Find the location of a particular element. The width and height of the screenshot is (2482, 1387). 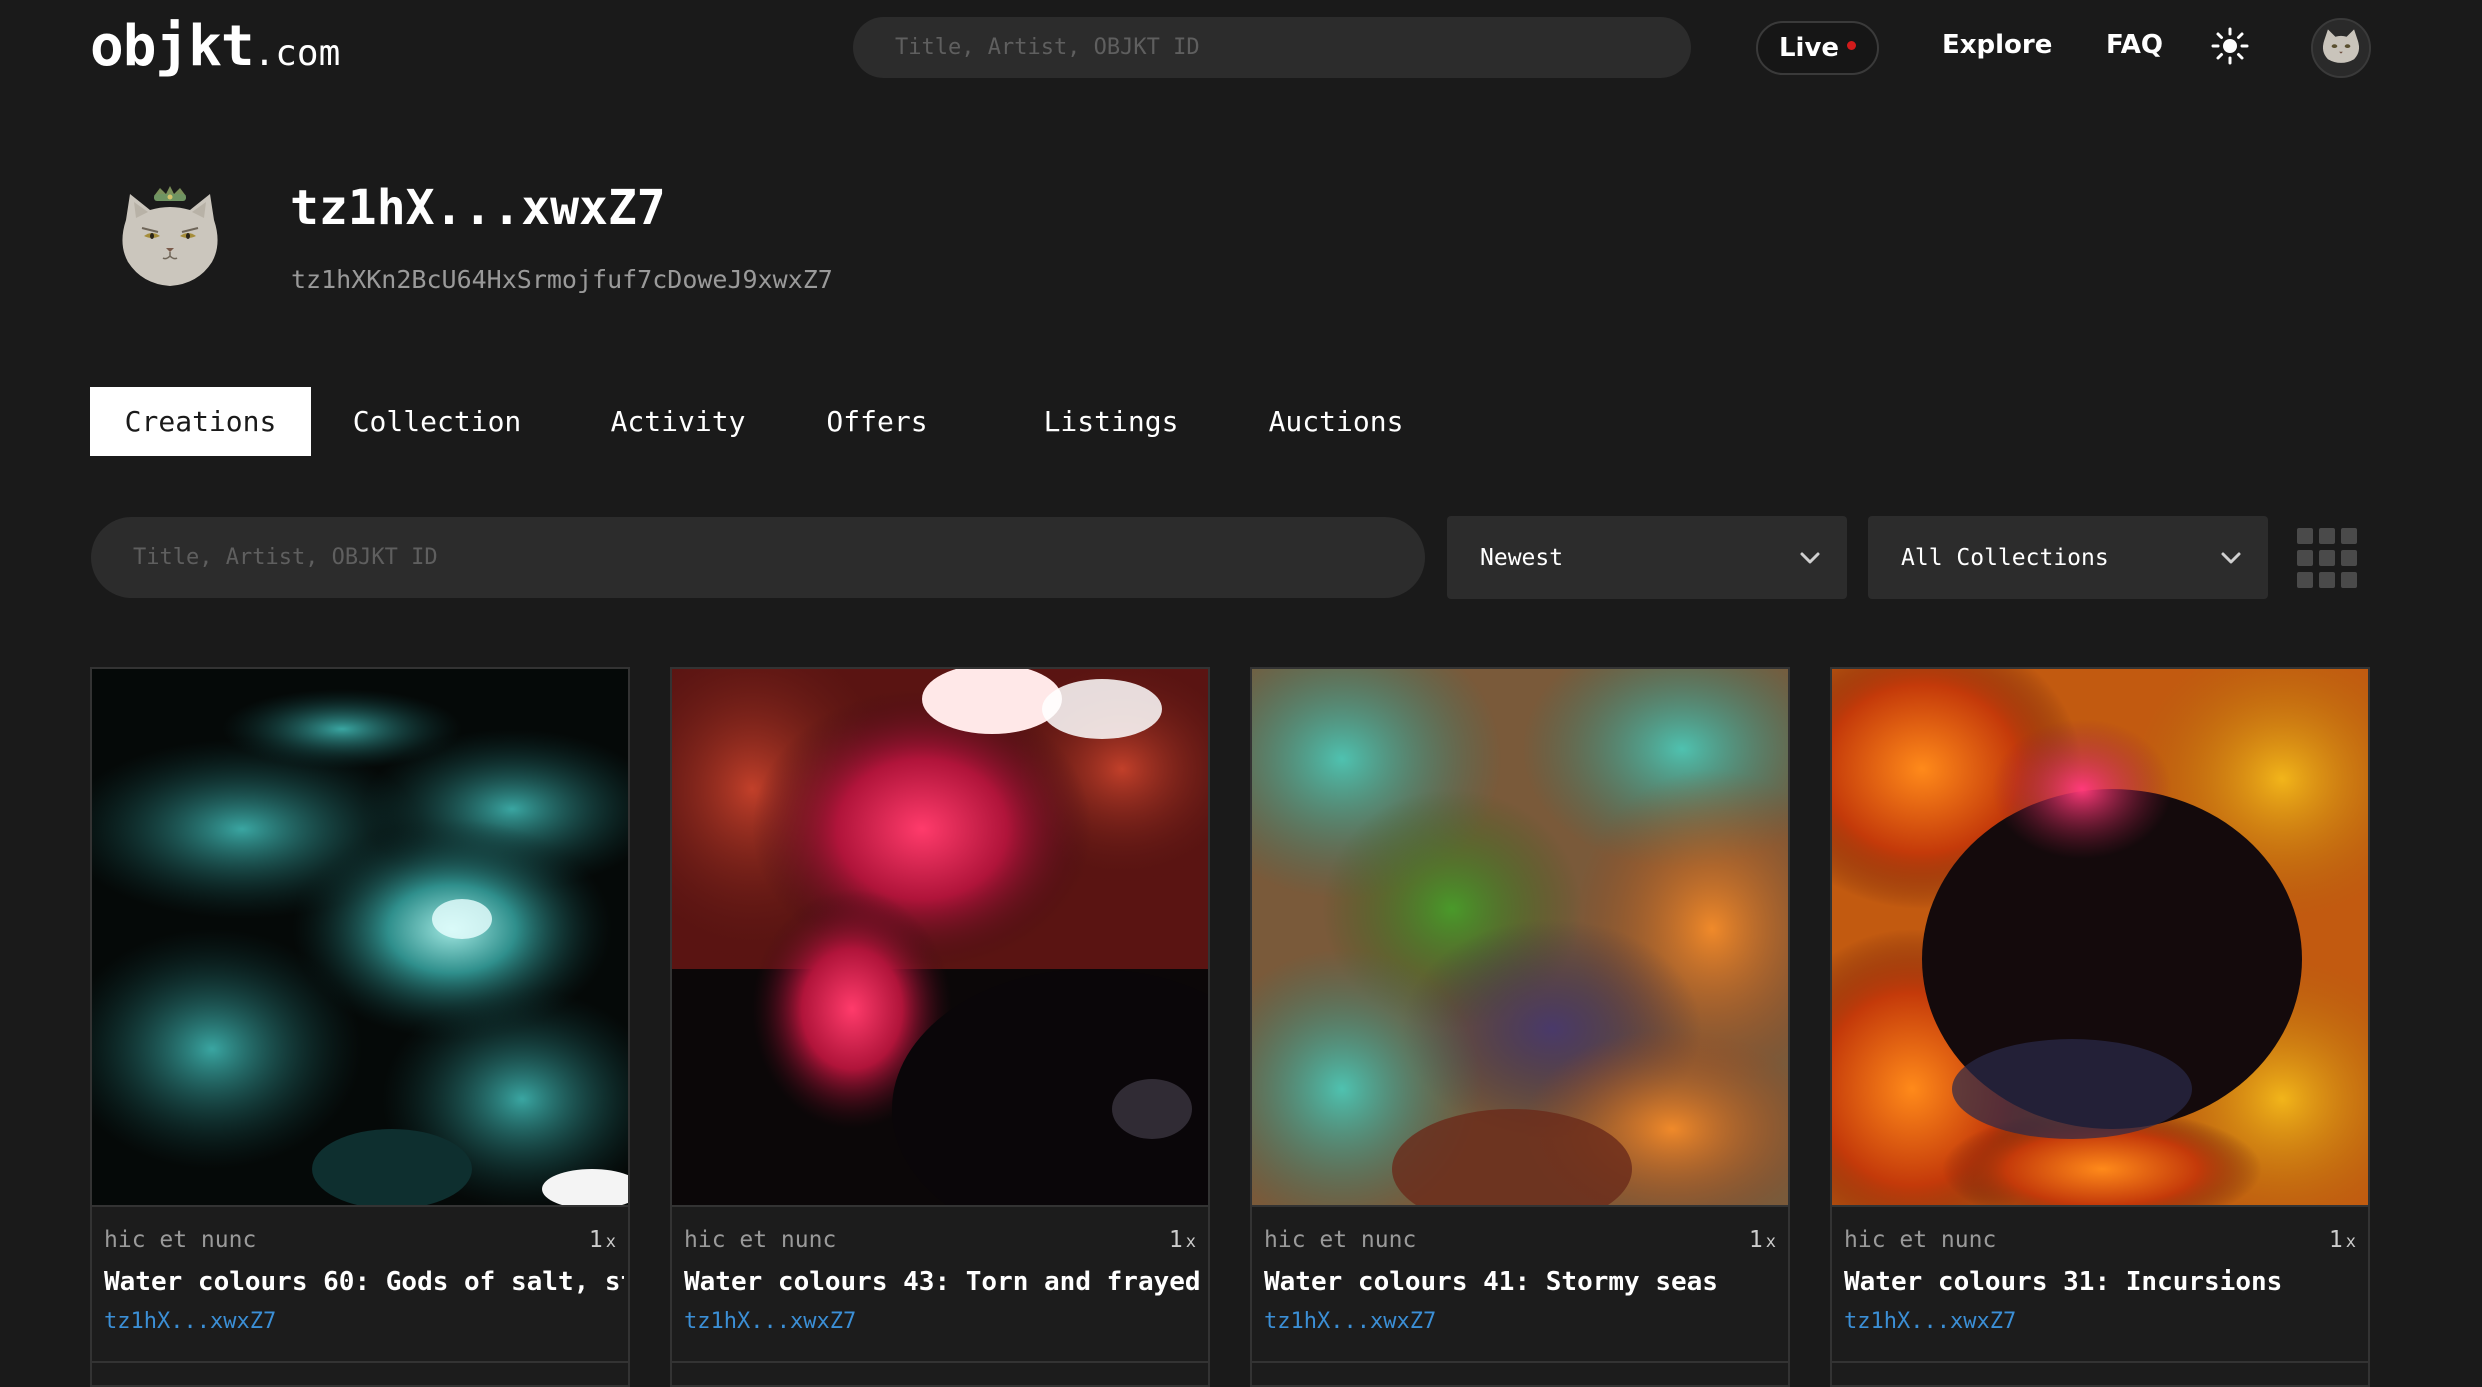

header-search-bar is located at coordinates (1272, 47).